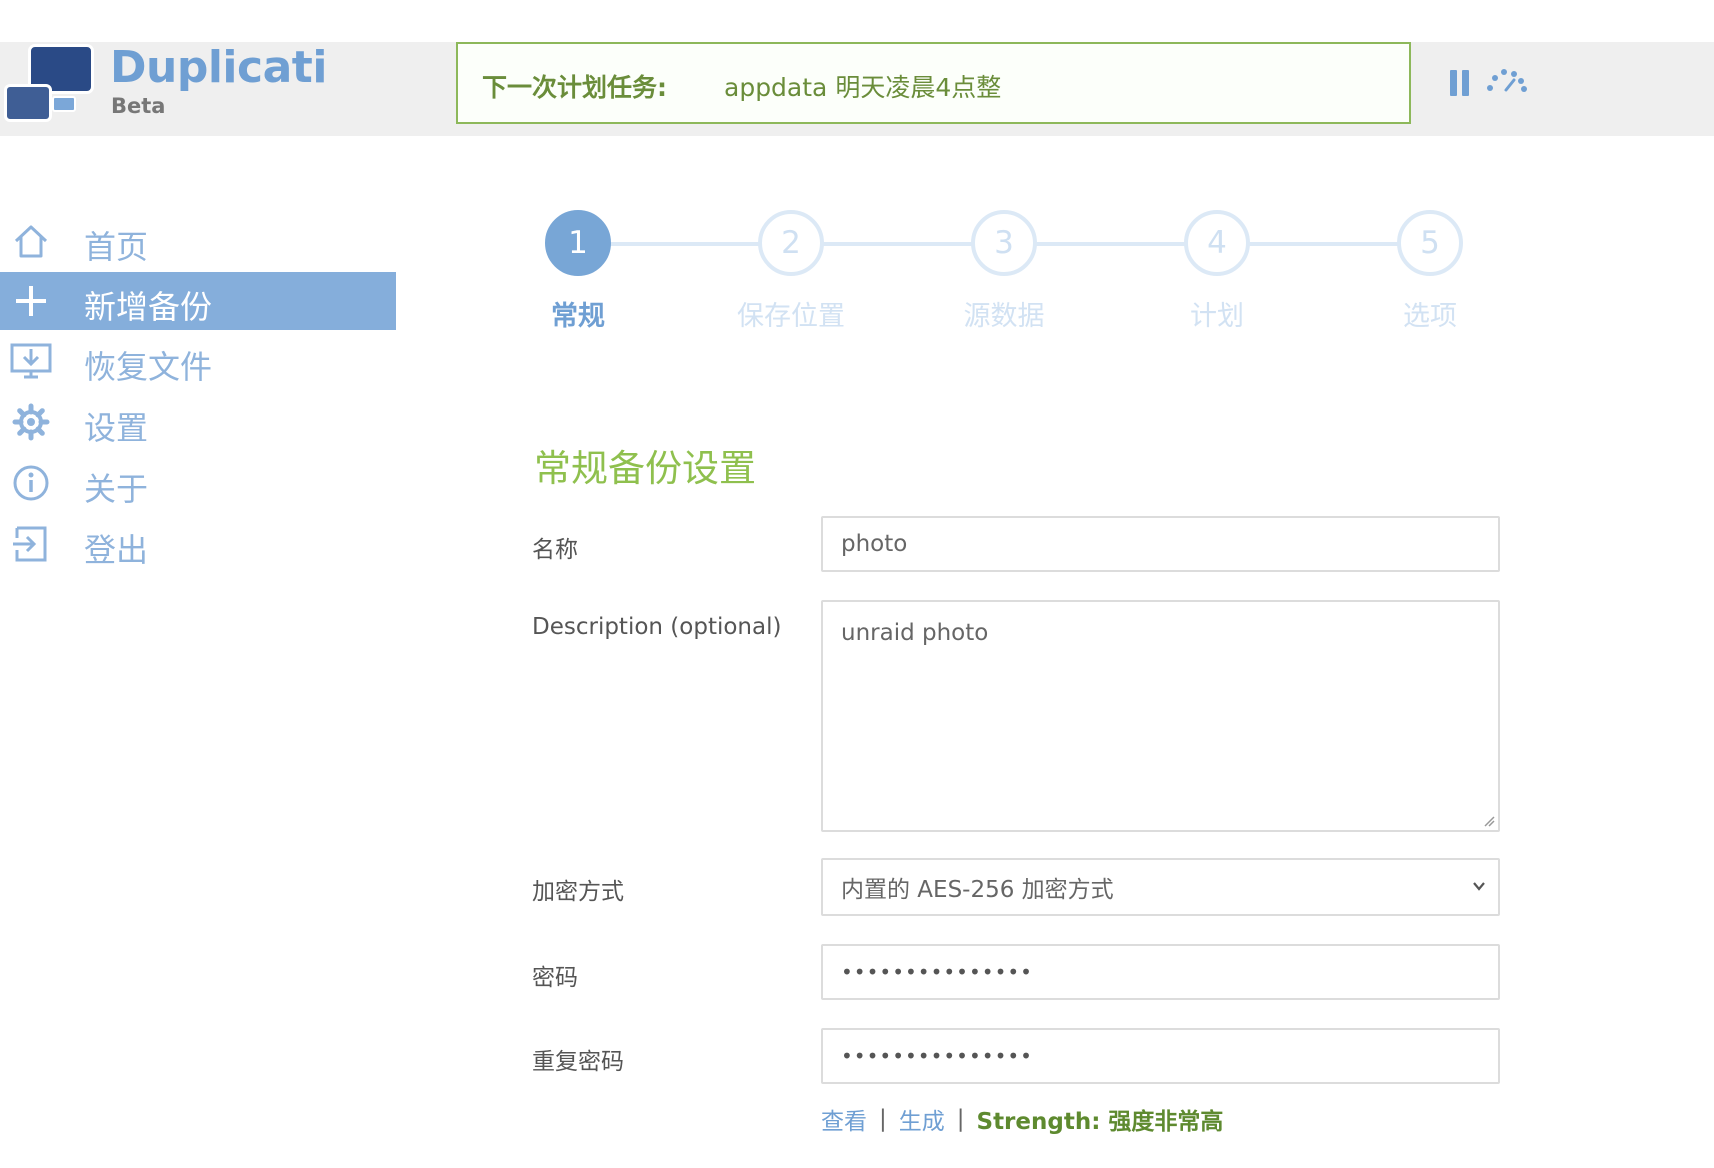 This screenshot has width=1714, height=1168. What do you see at coordinates (1160, 887) in the screenshot?
I see `encryption-select: 内置的 AES-256 加密方式` at bounding box center [1160, 887].